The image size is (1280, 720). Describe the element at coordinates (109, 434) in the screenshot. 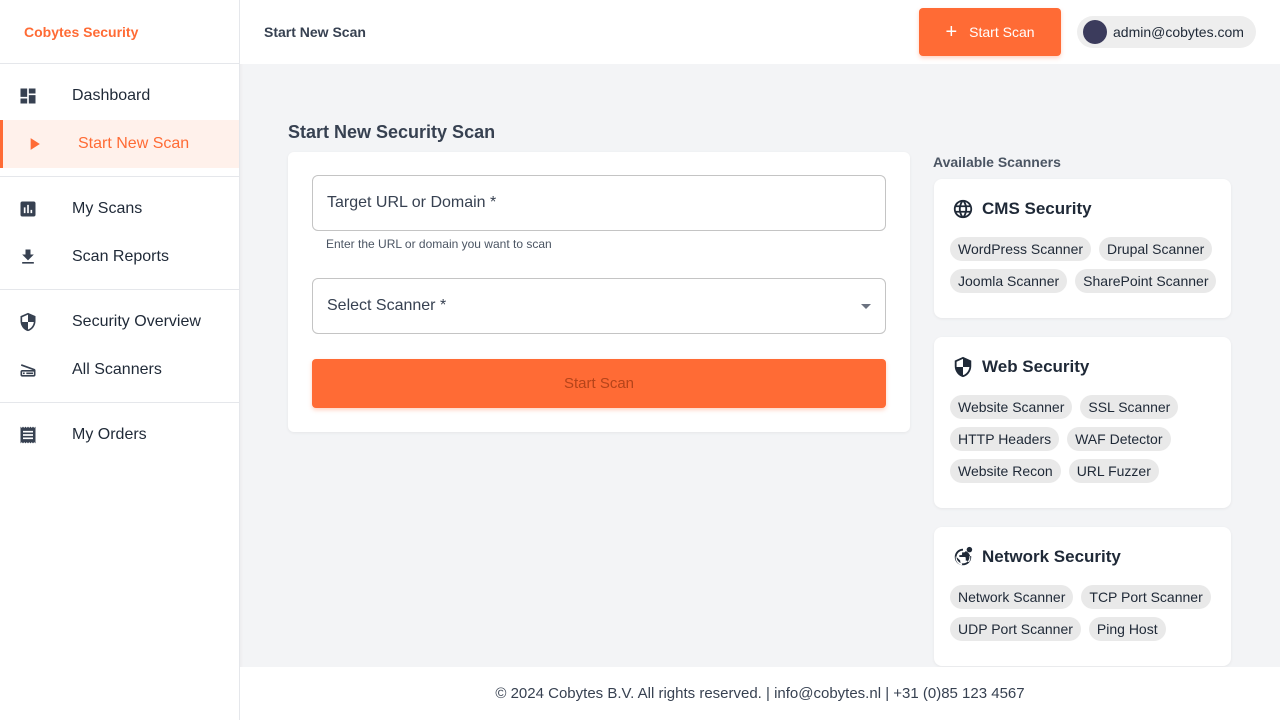

I see `sidebar-item-label: My Orders` at that location.